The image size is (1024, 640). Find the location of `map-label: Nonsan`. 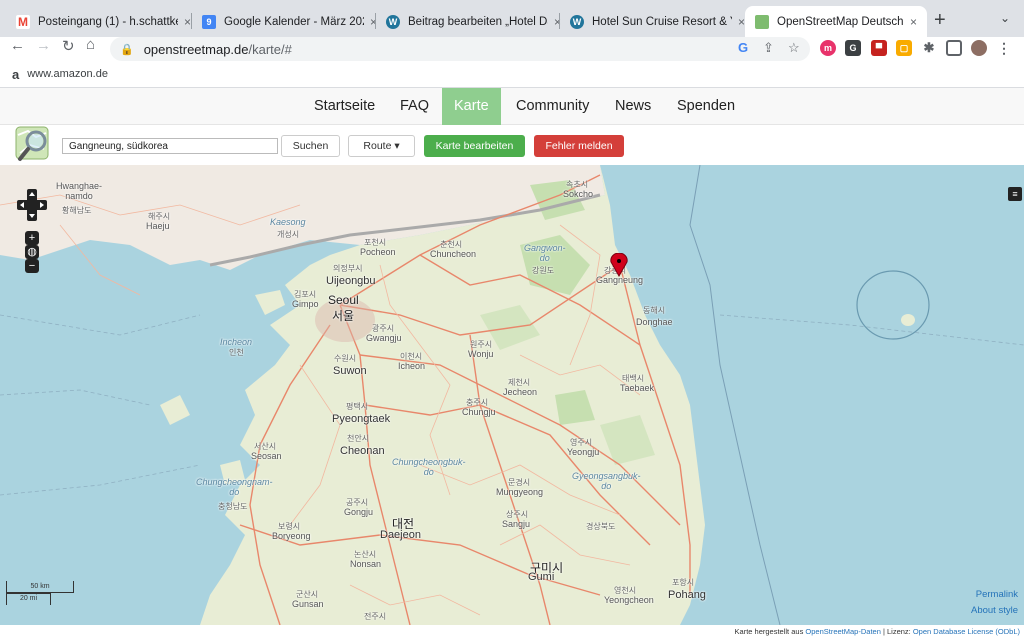

map-label: Nonsan is located at coordinates (366, 564).